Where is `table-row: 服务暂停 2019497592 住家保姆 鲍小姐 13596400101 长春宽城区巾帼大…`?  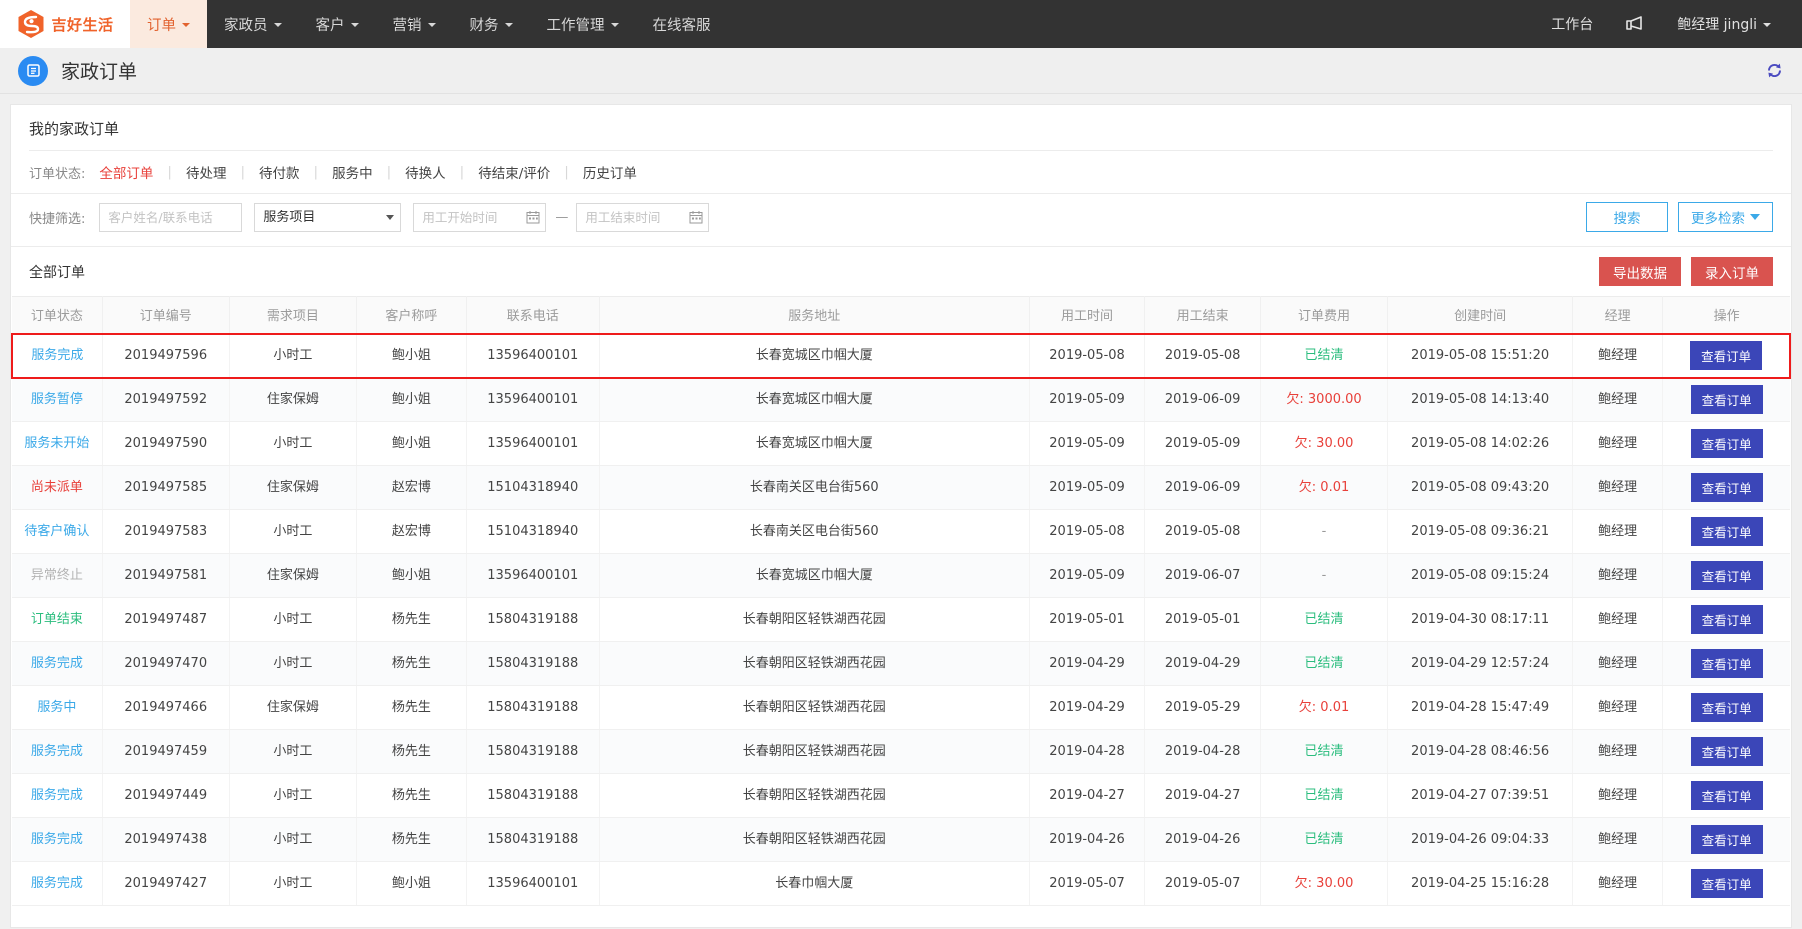 table-row: 服务暂停 2019497592 住家保姆 鲍小姐 13596400101 长春宽城区巾帼大… is located at coordinates (901, 399).